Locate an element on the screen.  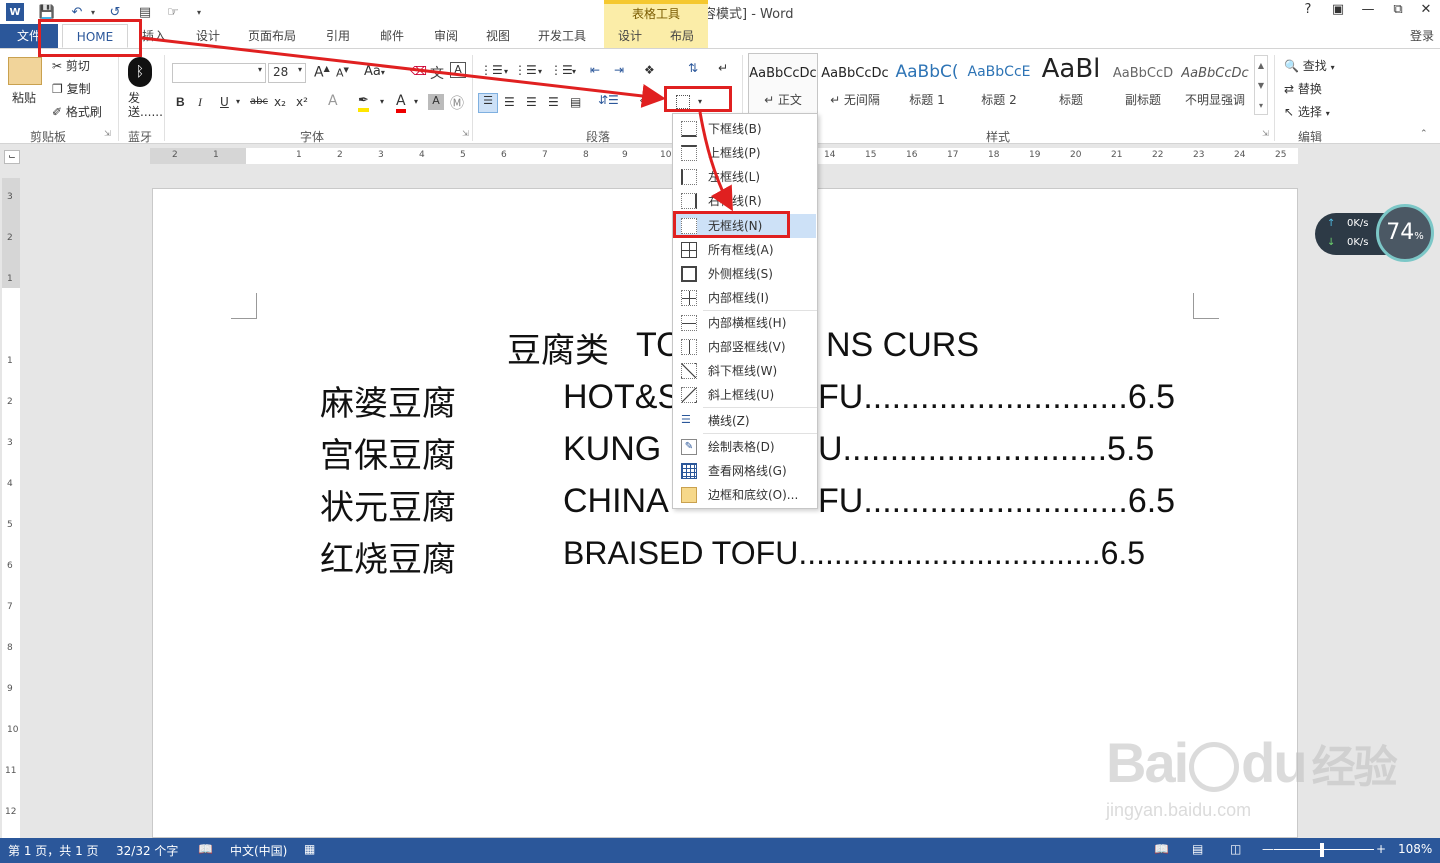
page-count: 第 1 页，共 1 页 is located at coordinates (53, 850).